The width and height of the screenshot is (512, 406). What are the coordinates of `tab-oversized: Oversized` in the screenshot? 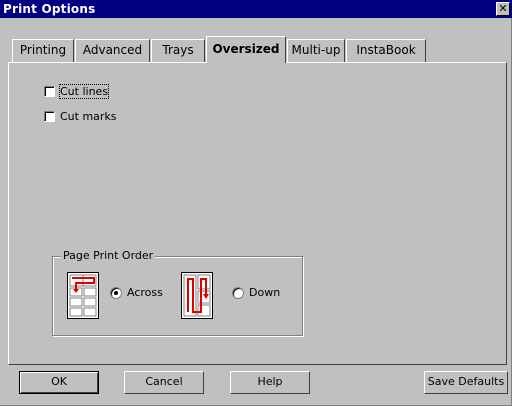 It's located at (246, 49).